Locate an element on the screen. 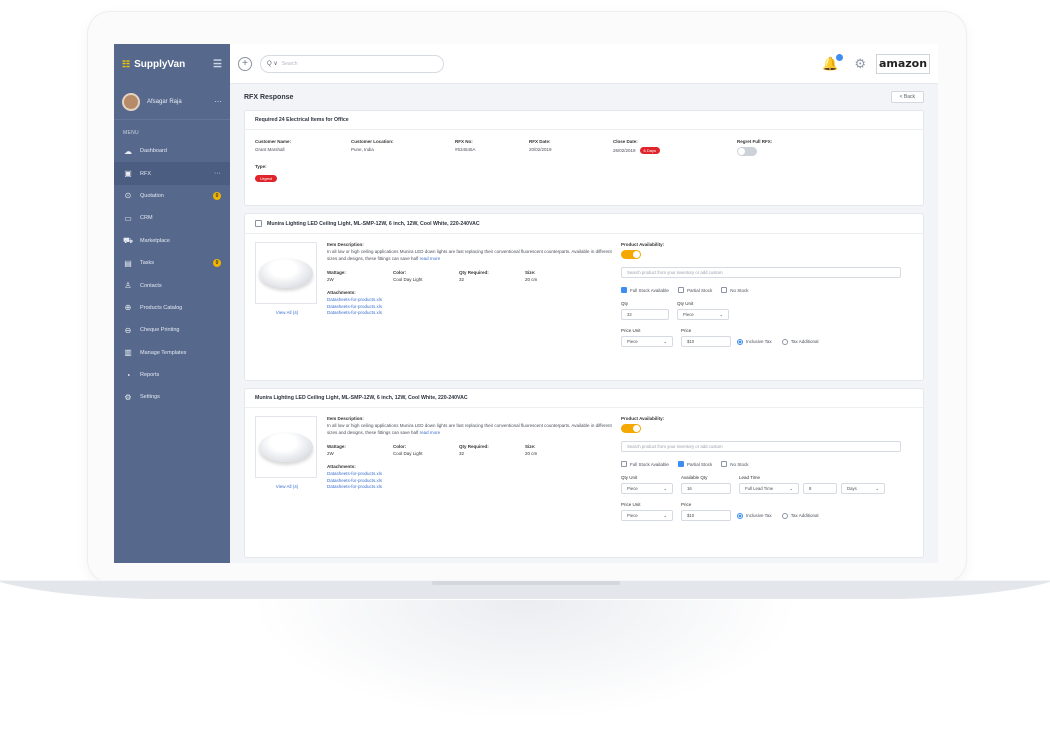 The image size is (1050, 748). sidebar-item-label: RFX is located at coordinates (145, 173).